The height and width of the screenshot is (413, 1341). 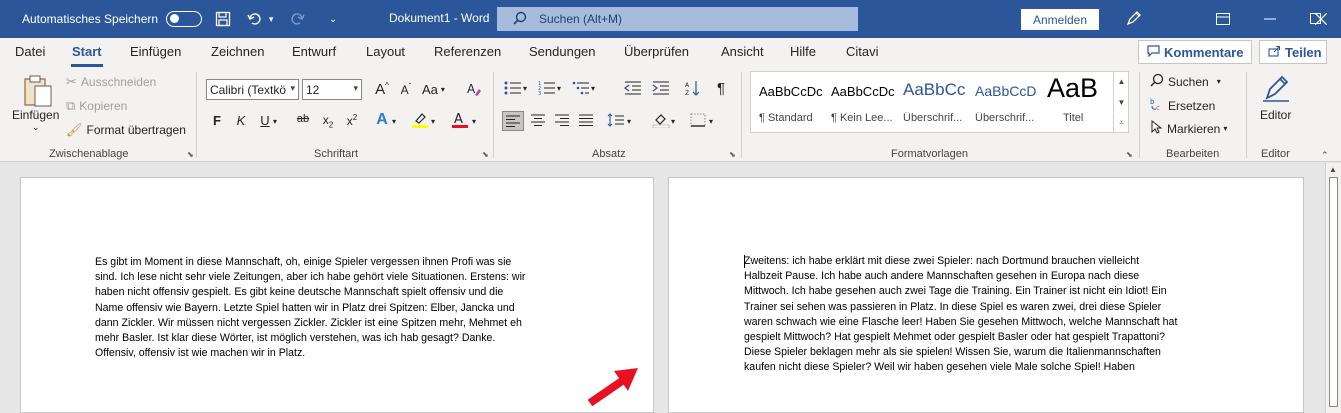 I want to click on styles-more-icon: ⩡, so click(x=1121, y=123).